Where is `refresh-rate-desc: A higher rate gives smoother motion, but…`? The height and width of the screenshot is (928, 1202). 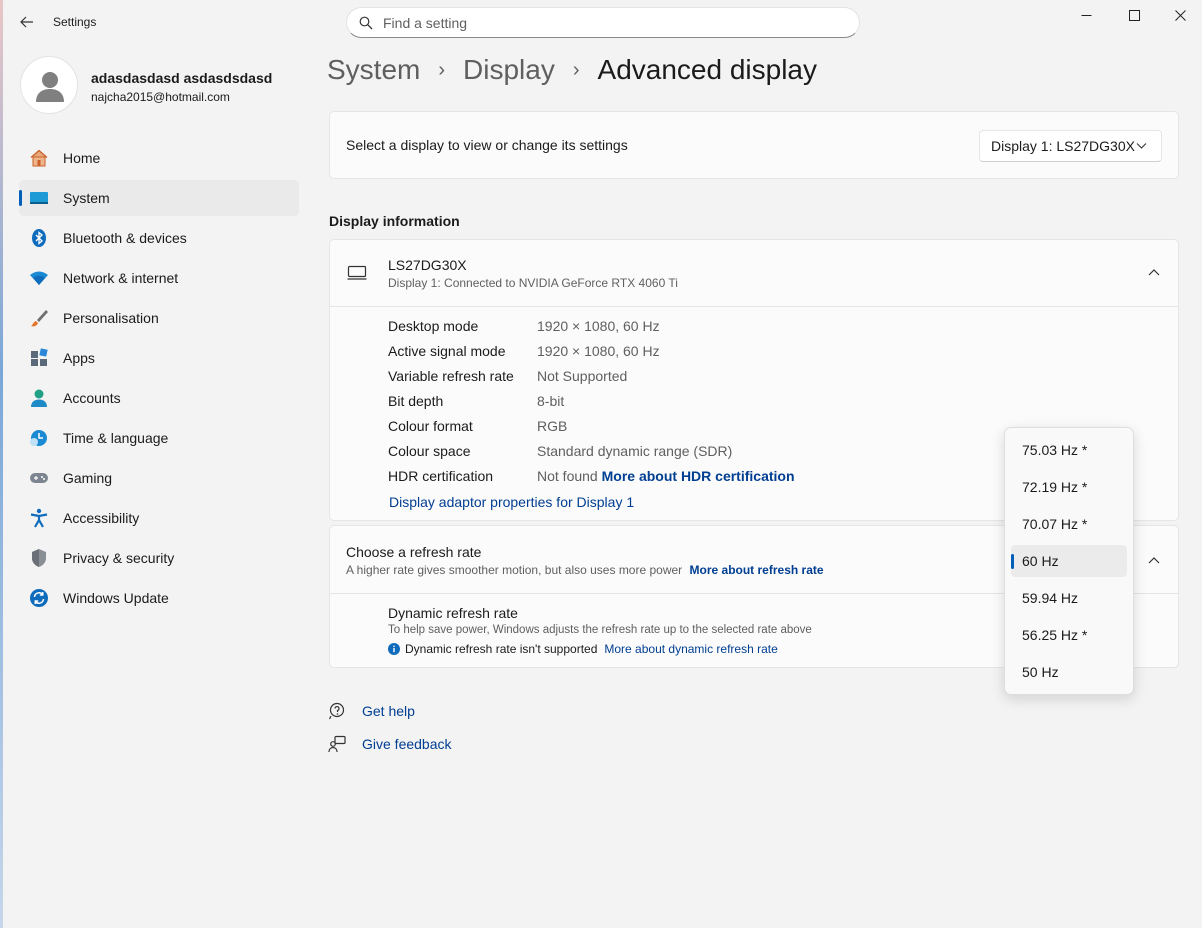
refresh-rate-desc: A higher rate gives smoother motion, but… is located at coordinates (585, 570).